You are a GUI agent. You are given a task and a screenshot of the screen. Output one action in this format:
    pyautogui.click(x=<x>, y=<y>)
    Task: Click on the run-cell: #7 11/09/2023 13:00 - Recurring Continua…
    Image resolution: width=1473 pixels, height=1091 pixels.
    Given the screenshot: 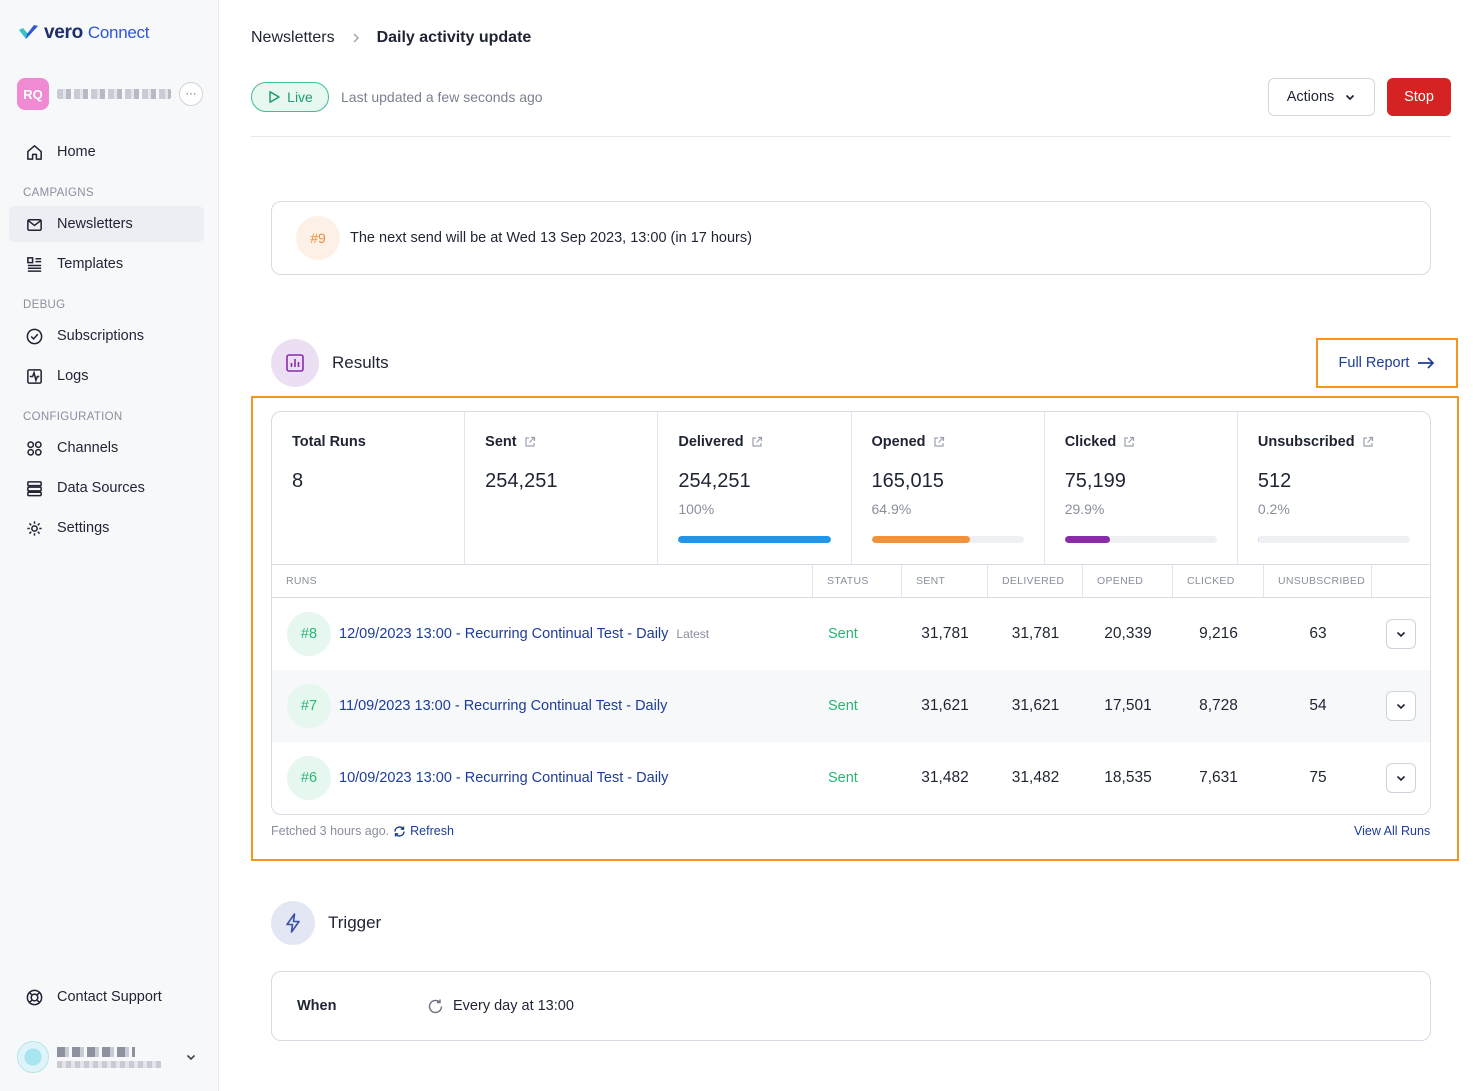 What is the action you would take?
    pyautogui.click(x=542, y=706)
    